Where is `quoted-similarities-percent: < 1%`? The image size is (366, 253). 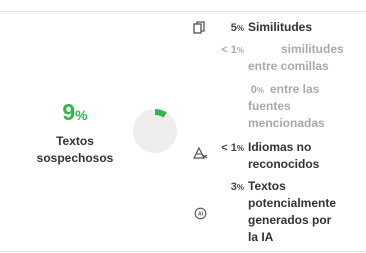 quoted-similarities-percent: < 1% is located at coordinates (232, 50).